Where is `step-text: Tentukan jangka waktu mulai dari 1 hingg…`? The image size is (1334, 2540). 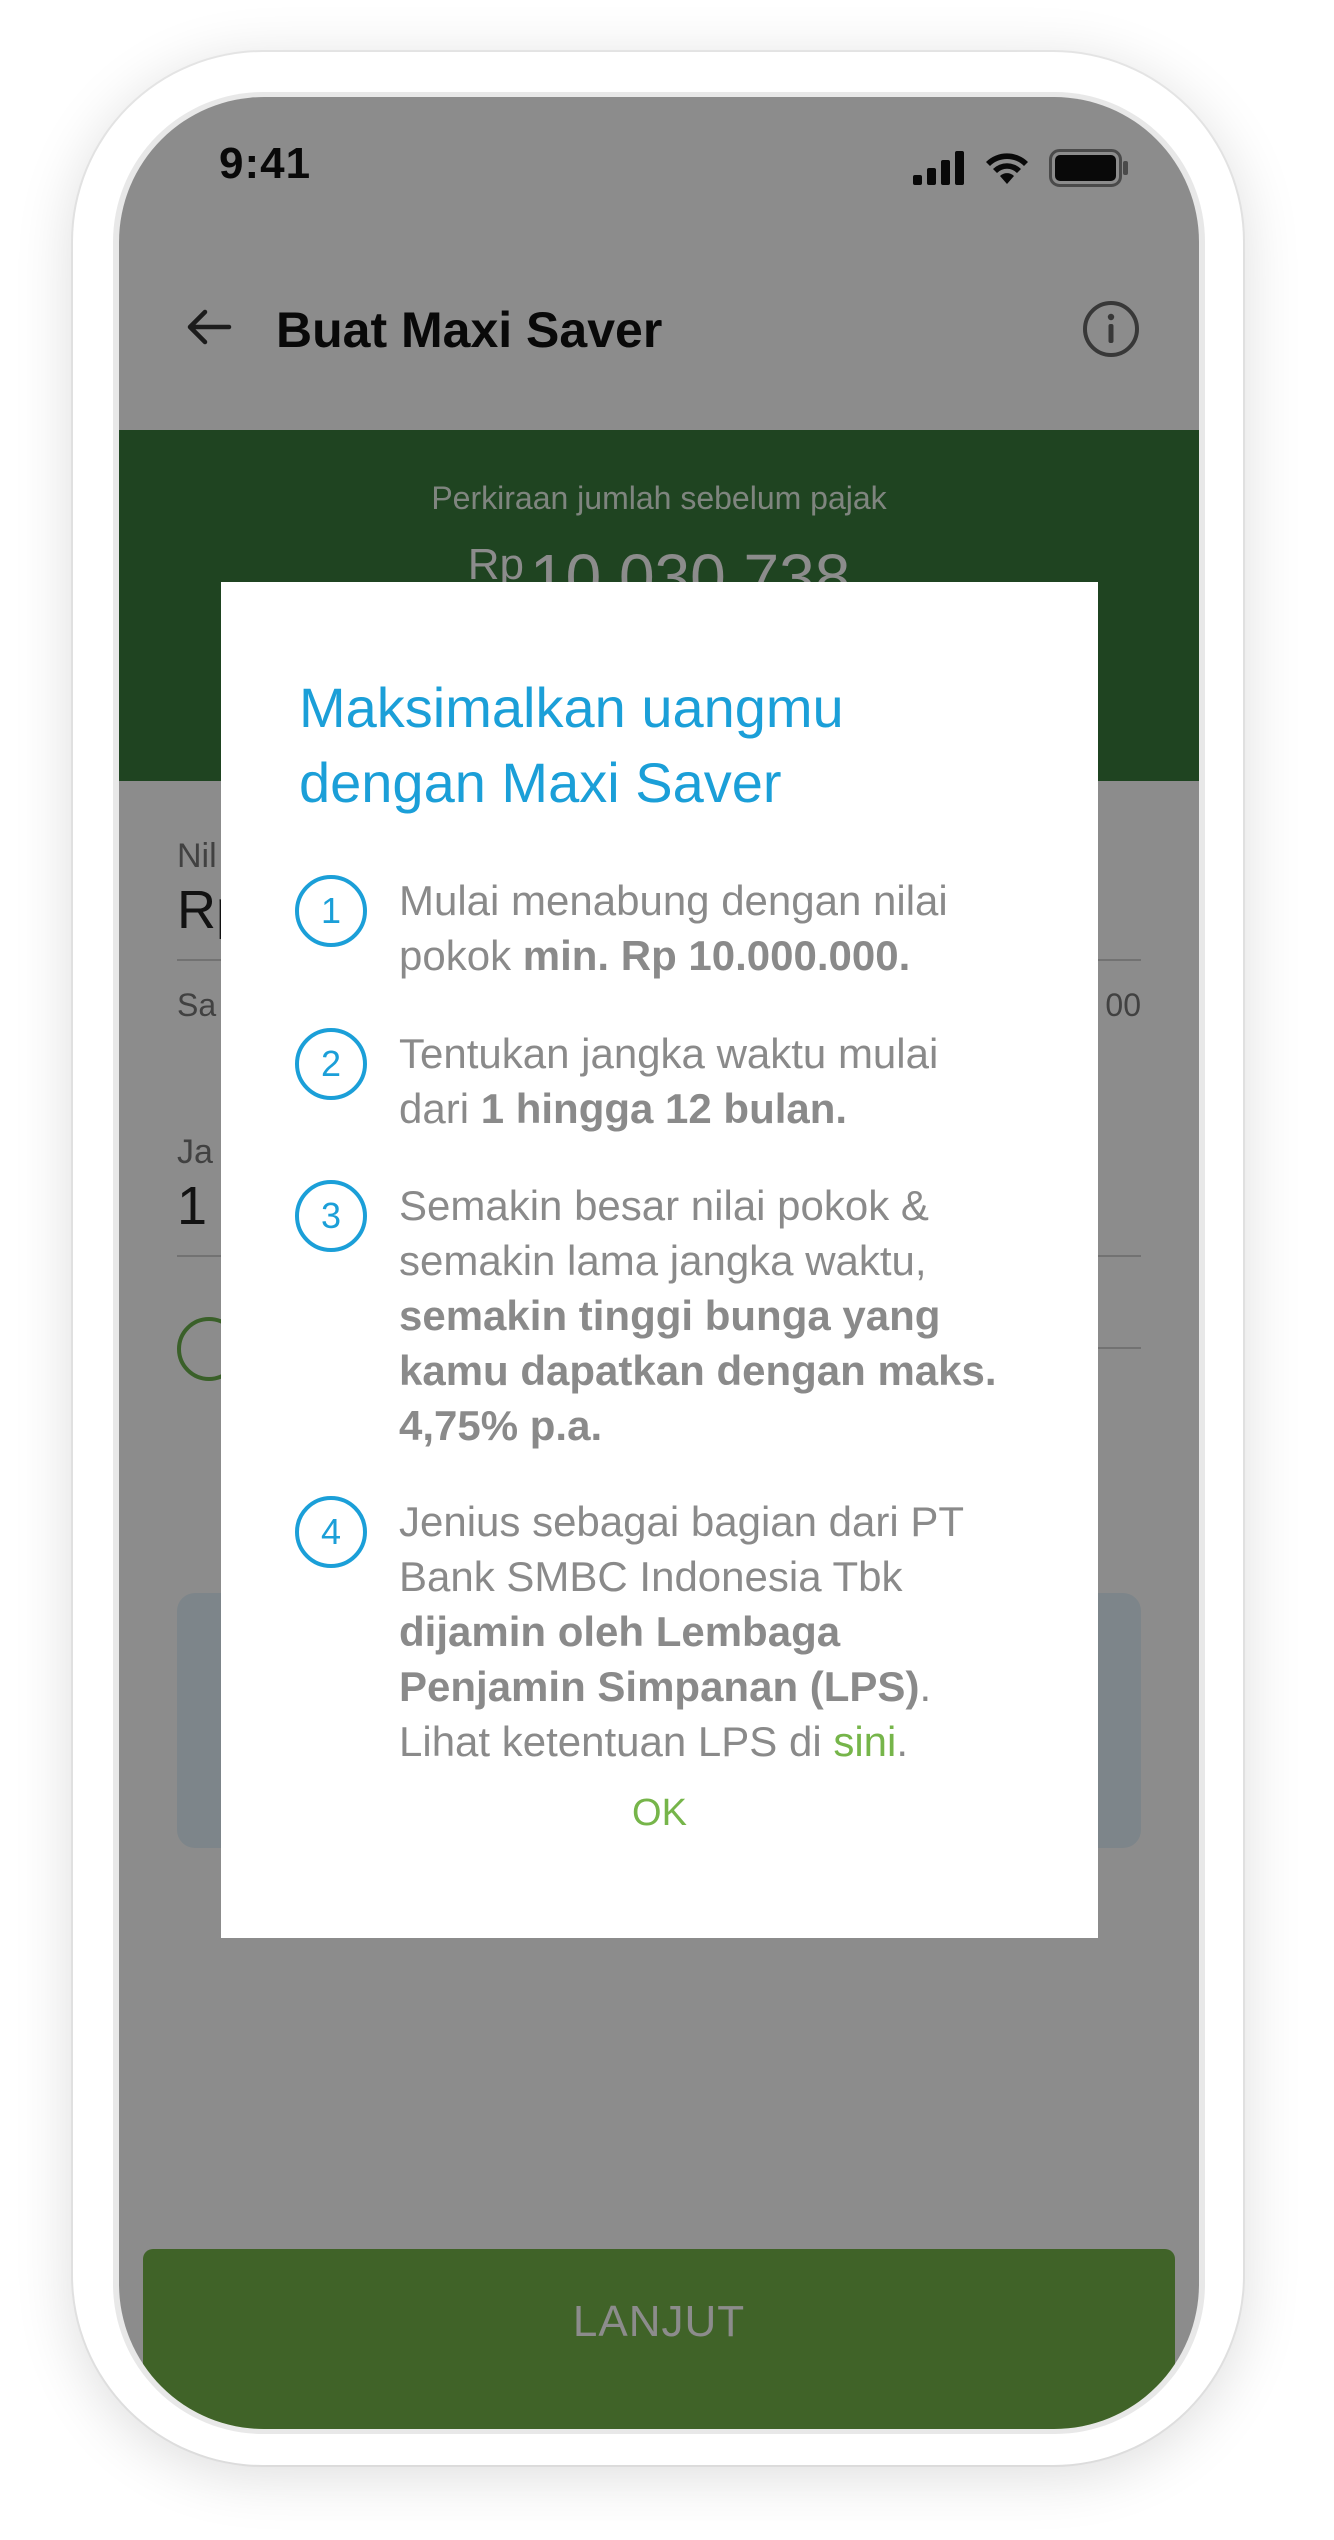
step-text: Tentukan jangka waktu mulai dari 1 hingg… is located at coordinates (709, 1081).